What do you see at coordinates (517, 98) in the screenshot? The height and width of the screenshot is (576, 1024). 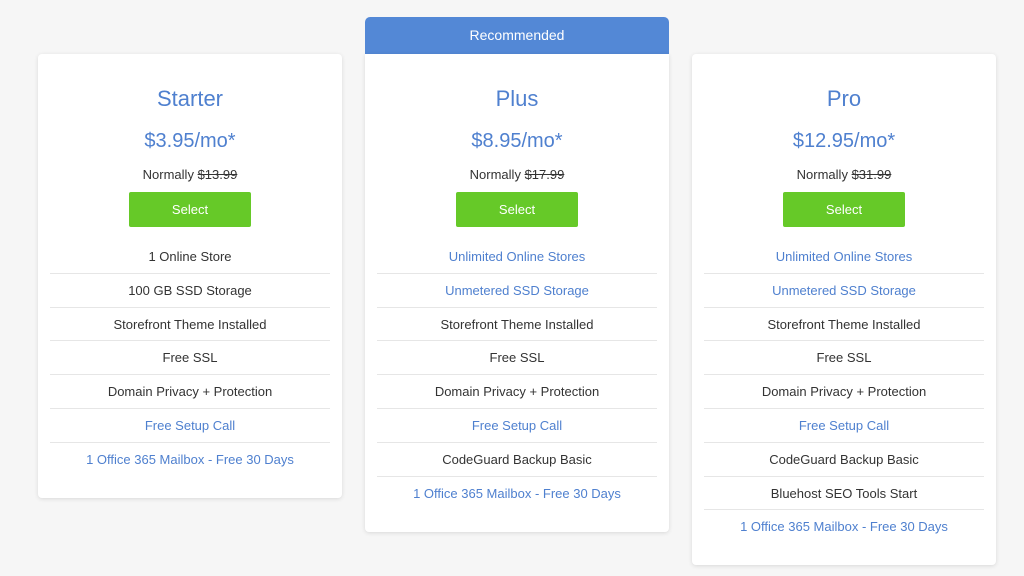 I see `plan-name: Plus` at bounding box center [517, 98].